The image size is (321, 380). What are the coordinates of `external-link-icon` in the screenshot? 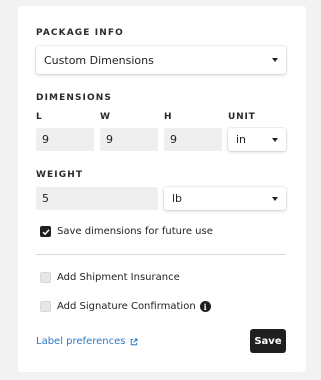 It's located at (134, 341).